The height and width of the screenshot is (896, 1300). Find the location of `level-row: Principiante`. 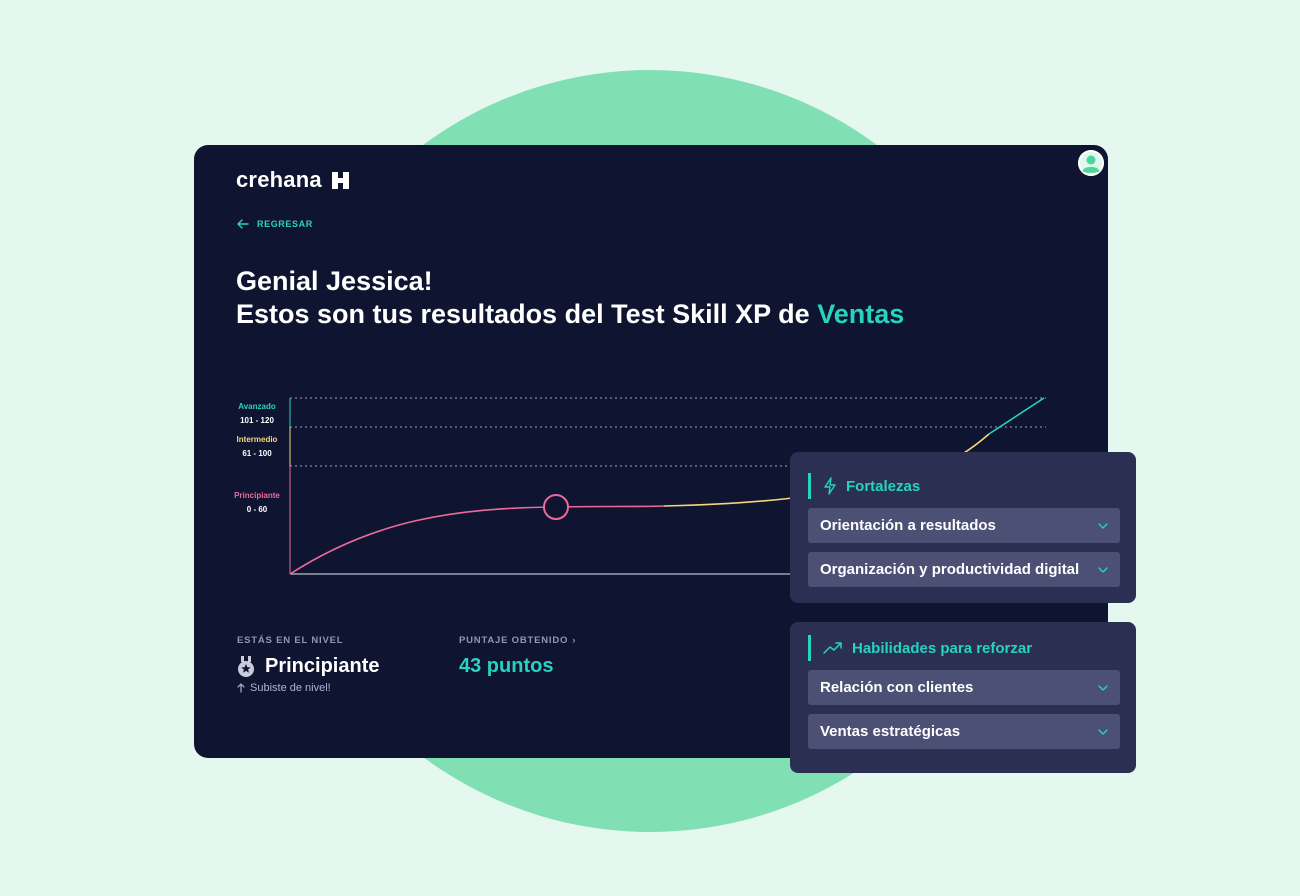

level-row: Principiante is located at coordinates (308, 666).